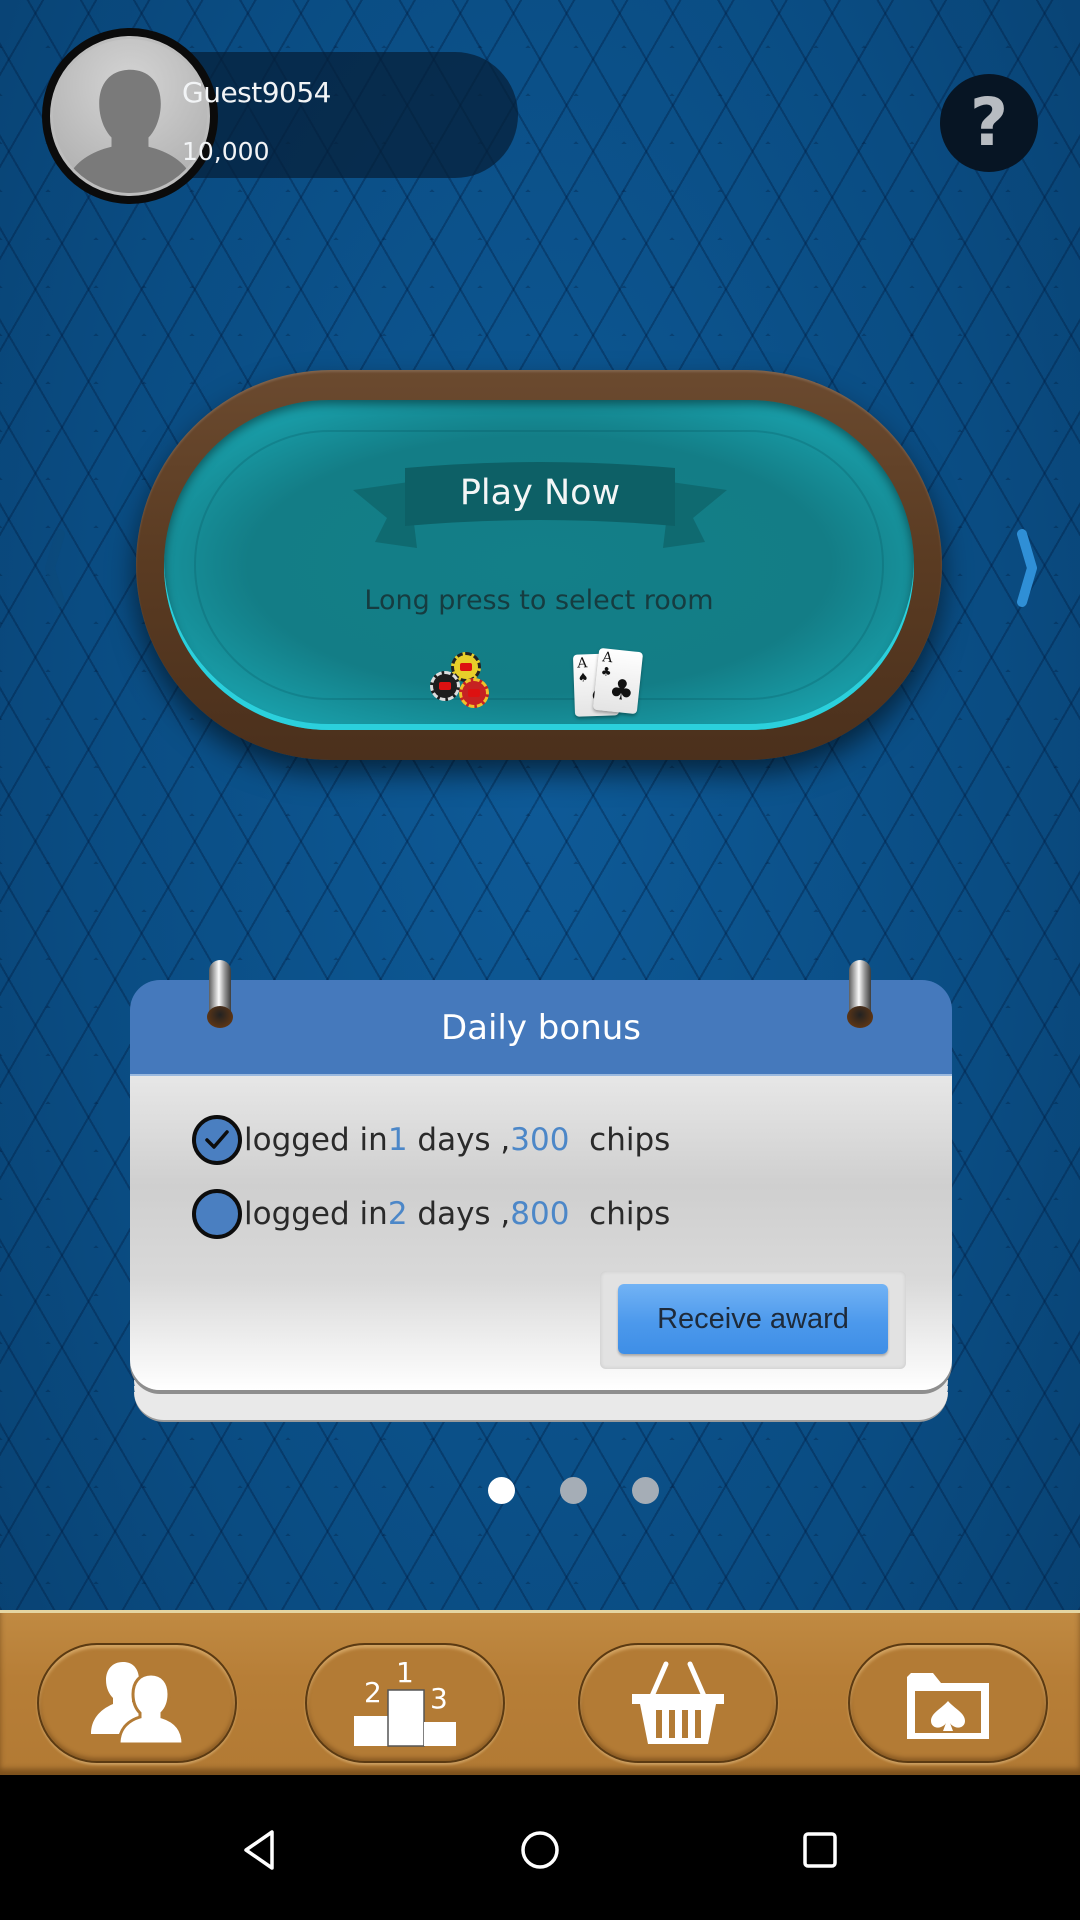  I want to click on home-circle-icon, so click(540, 1850).